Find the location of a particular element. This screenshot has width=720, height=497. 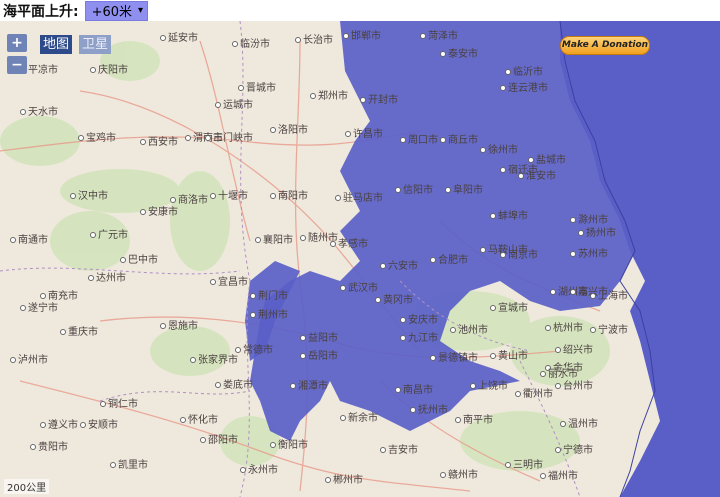

city-label: 临汾市 is located at coordinates (251, 42).